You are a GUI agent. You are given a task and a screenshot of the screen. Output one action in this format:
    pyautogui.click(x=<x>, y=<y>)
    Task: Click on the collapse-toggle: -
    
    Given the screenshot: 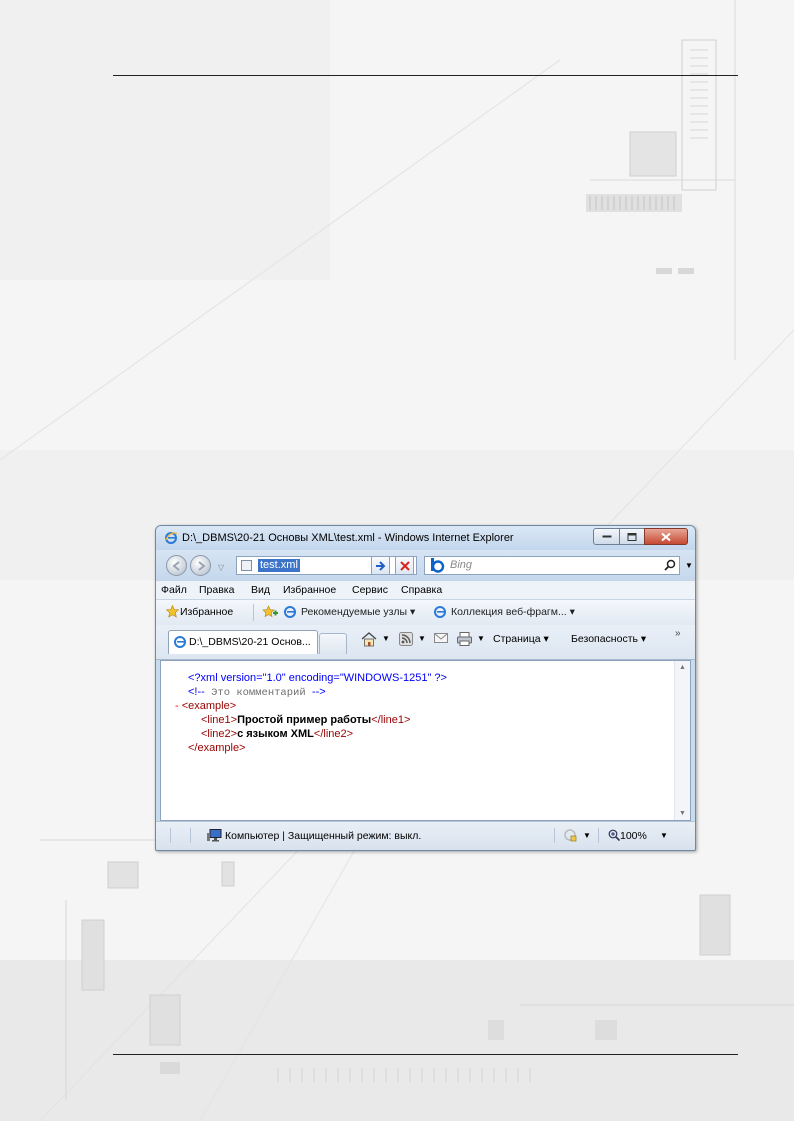 What is the action you would take?
    pyautogui.click(x=177, y=706)
    